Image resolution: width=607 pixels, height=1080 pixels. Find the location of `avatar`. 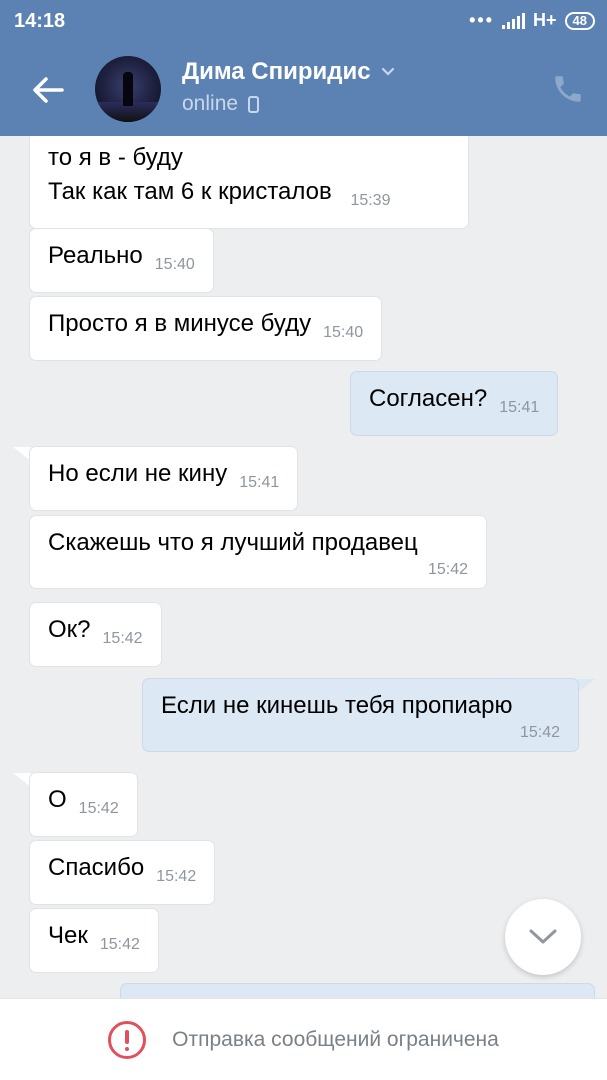

avatar is located at coordinates (128, 89).